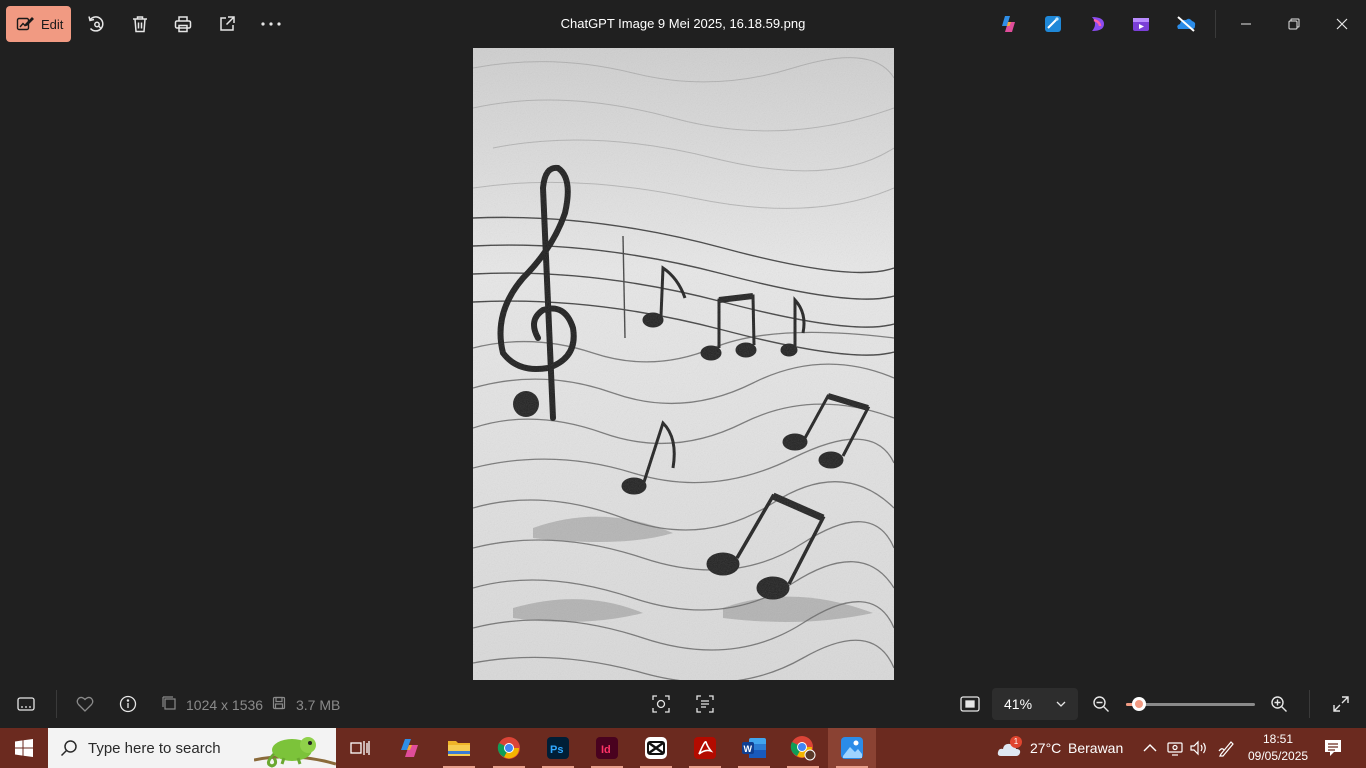 This screenshot has width=1366, height=768. Describe the element at coordinates (1278, 748) in the screenshot. I see `taskbar-clock: 18:51 09/05/2025` at that location.